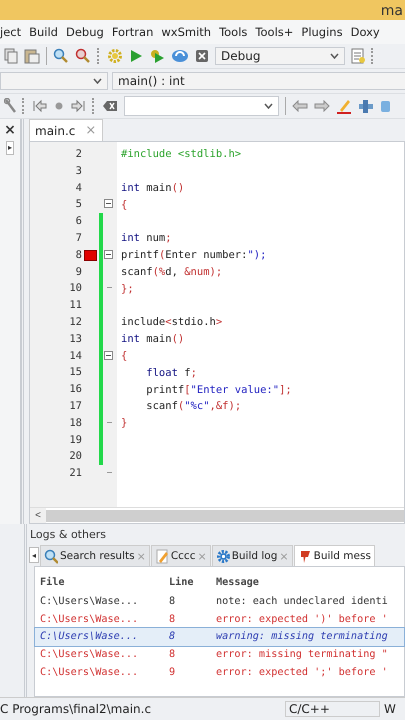  I want to click on table-cell-text: 9, so click(172, 672).